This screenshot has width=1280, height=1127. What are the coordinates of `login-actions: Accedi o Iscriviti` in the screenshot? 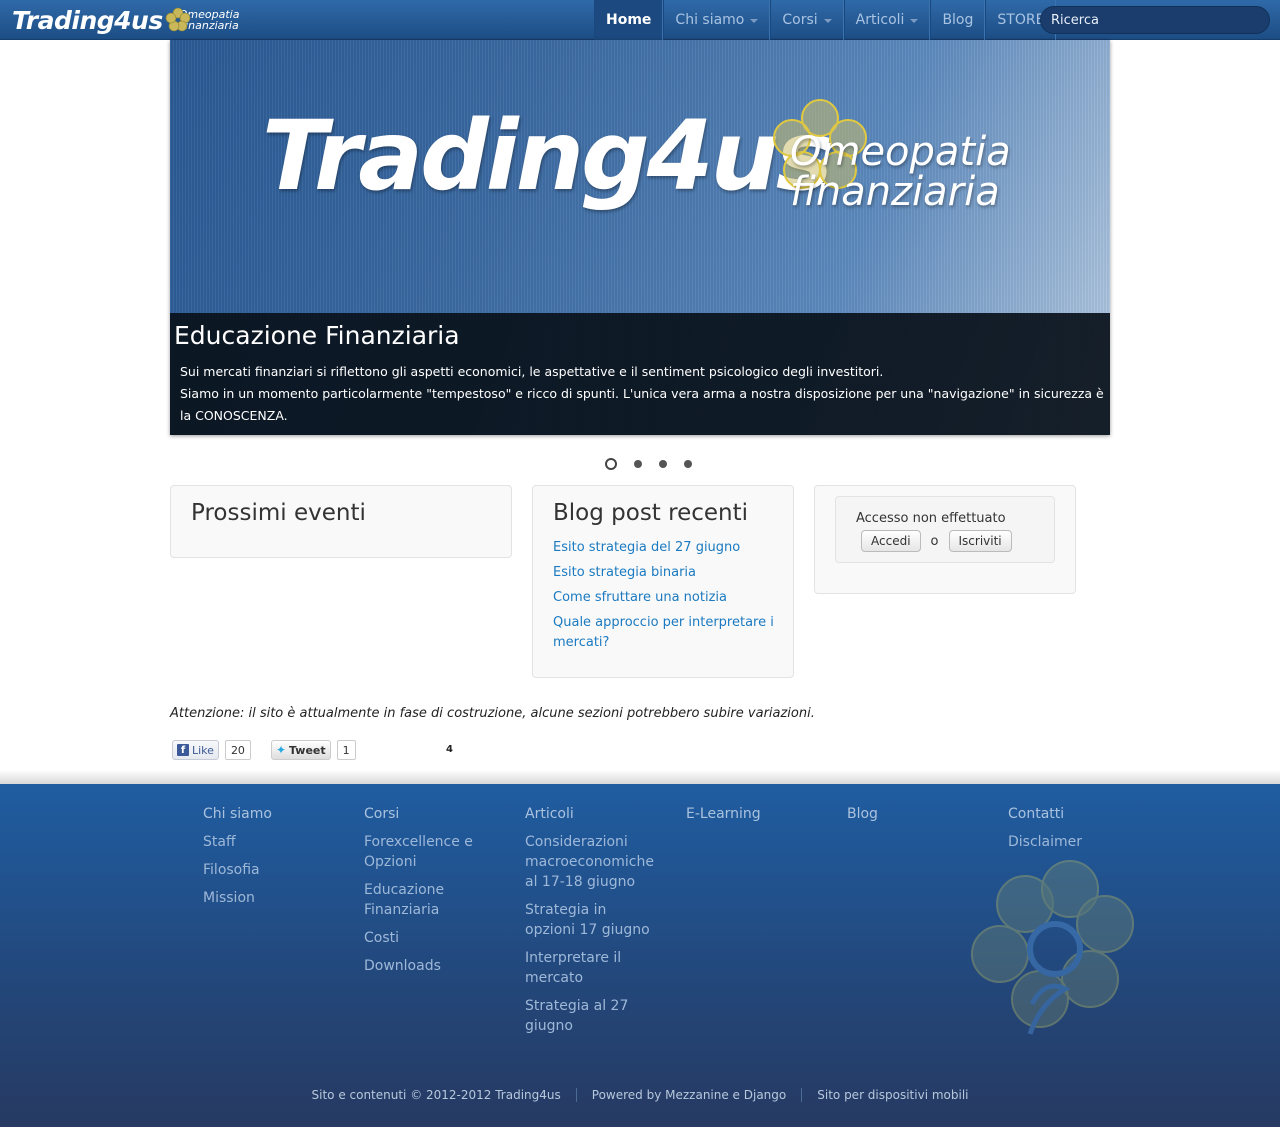 It's located at (936, 541).